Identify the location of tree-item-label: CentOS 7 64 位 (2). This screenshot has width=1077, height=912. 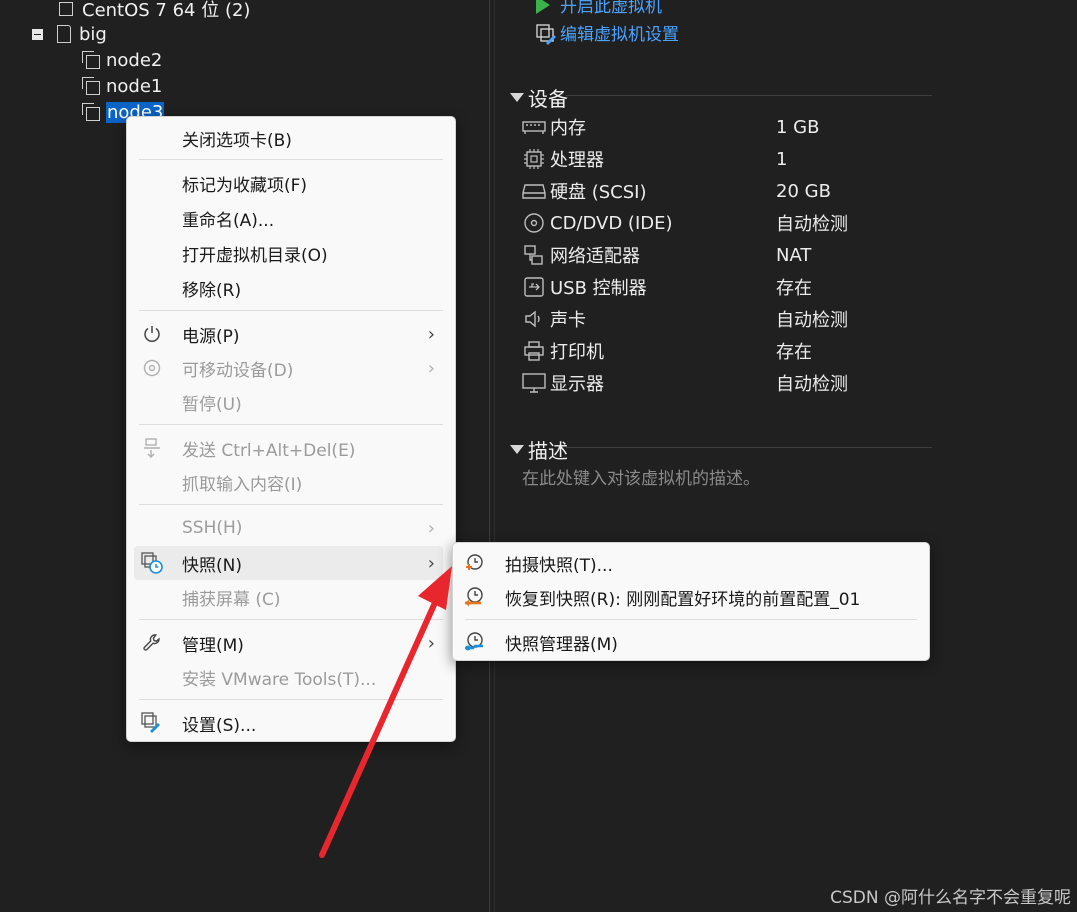
(166, 10).